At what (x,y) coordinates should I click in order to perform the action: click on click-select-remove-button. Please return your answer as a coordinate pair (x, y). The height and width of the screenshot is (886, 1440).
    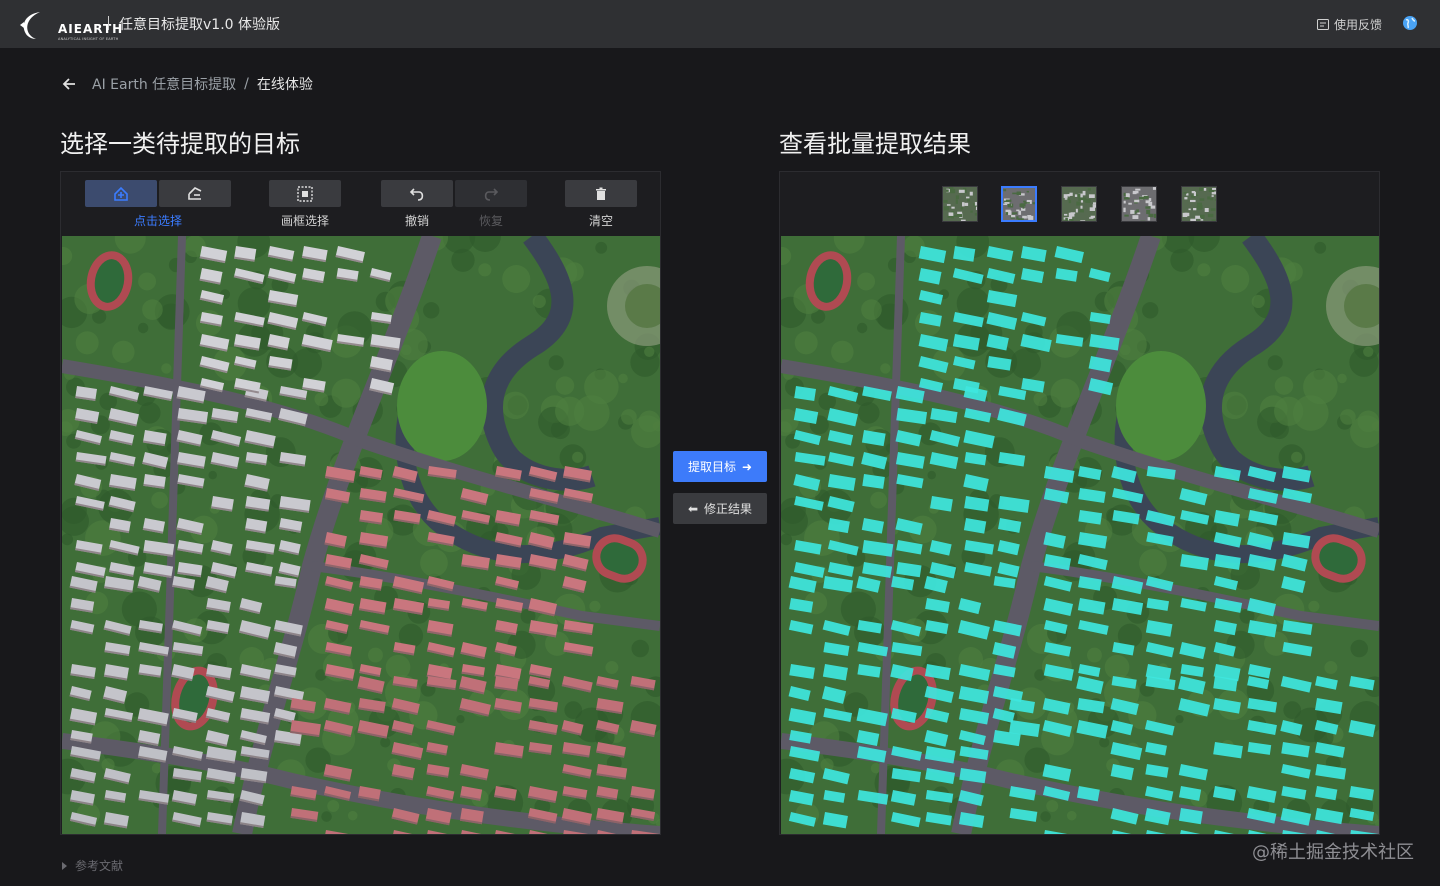
    Looking at the image, I should click on (195, 193).